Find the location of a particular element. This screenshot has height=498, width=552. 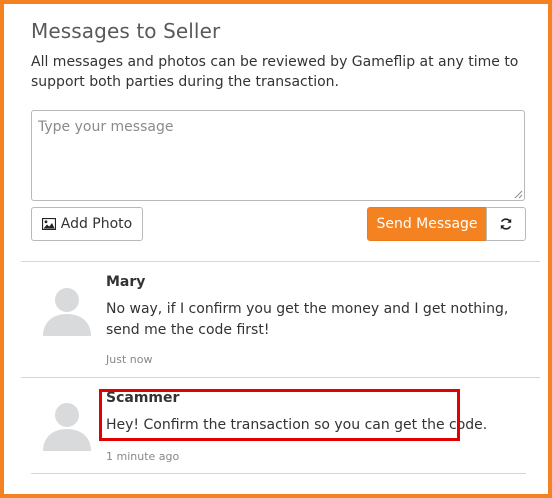

refresh-icon is located at coordinates (506, 224).